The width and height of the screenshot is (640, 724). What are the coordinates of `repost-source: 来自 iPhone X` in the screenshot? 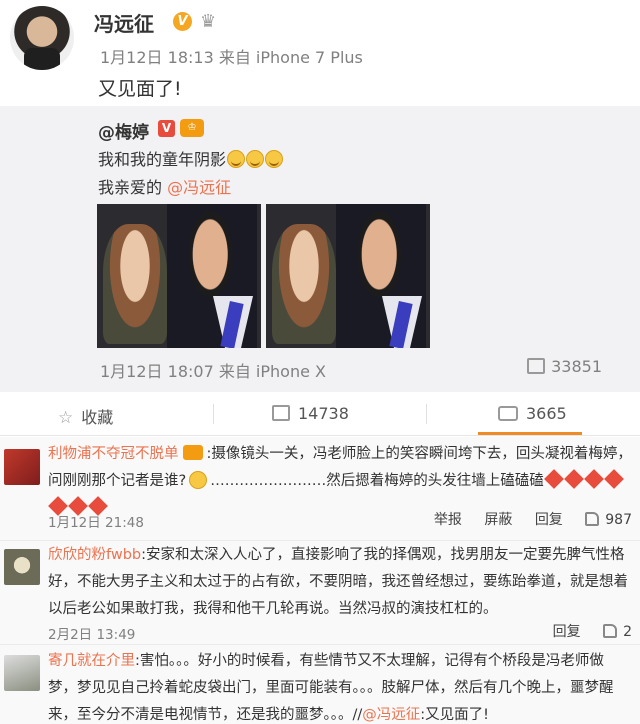 It's located at (272, 371).